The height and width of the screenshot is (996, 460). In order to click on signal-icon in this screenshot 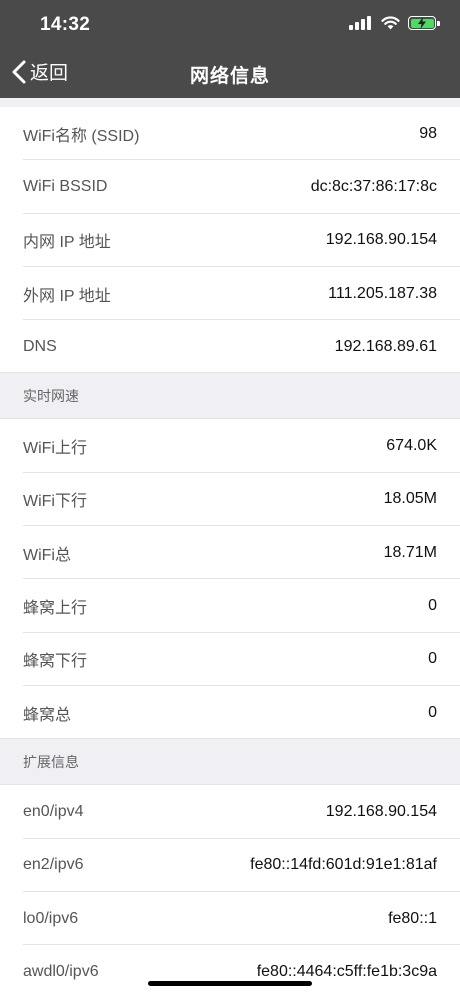, I will do `click(361, 23)`.